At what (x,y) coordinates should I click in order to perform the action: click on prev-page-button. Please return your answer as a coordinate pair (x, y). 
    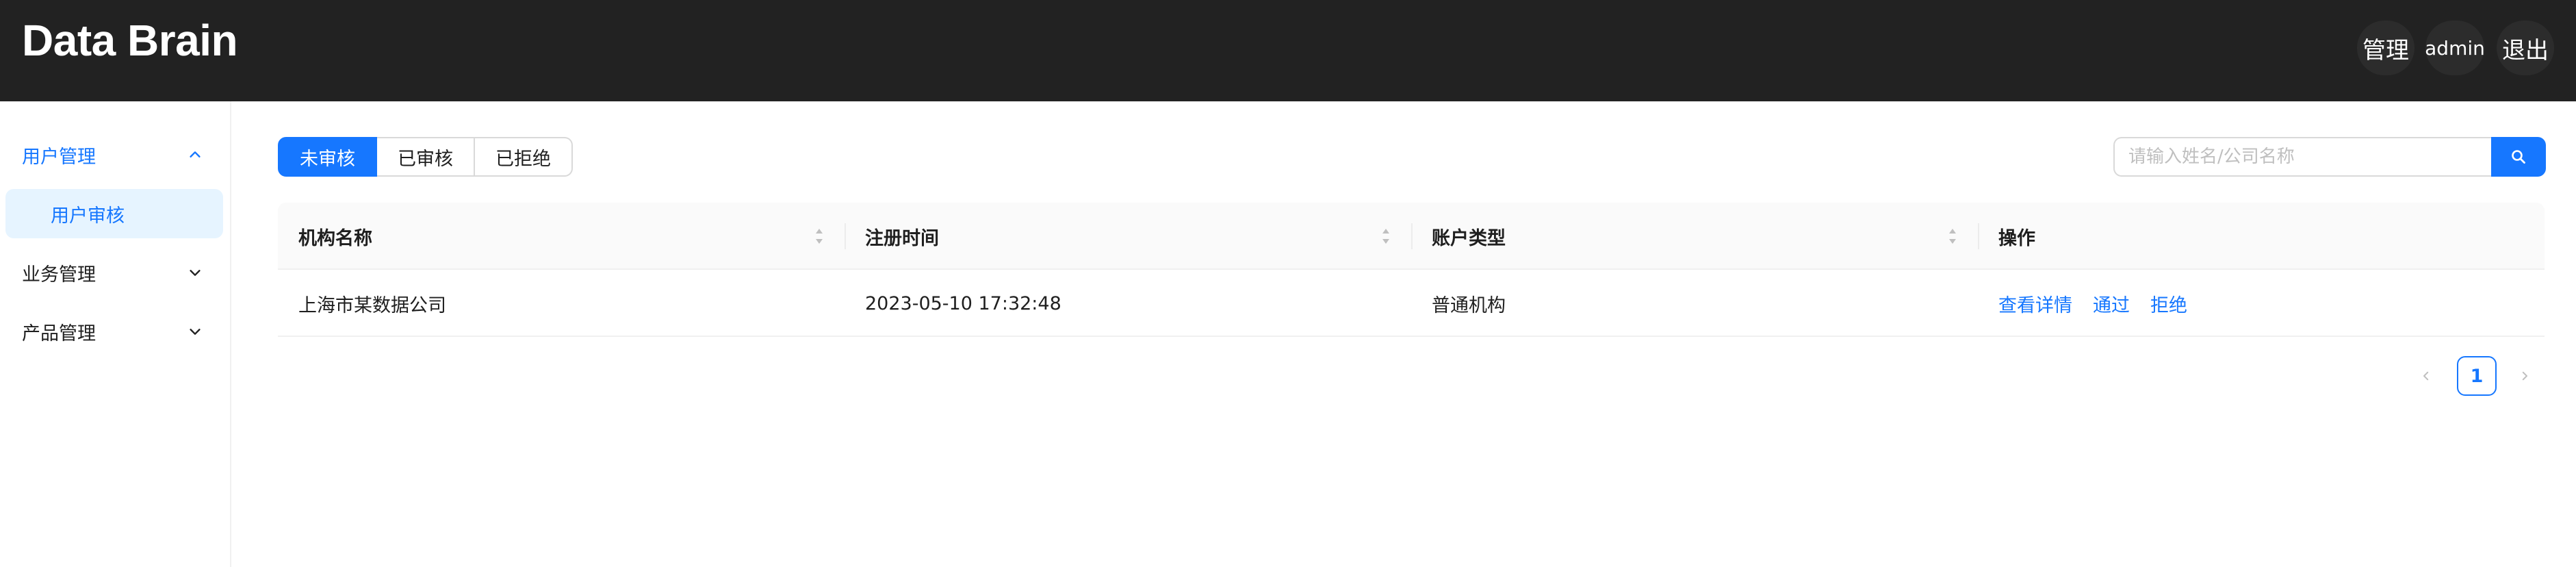
    Looking at the image, I should click on (2426, 376).